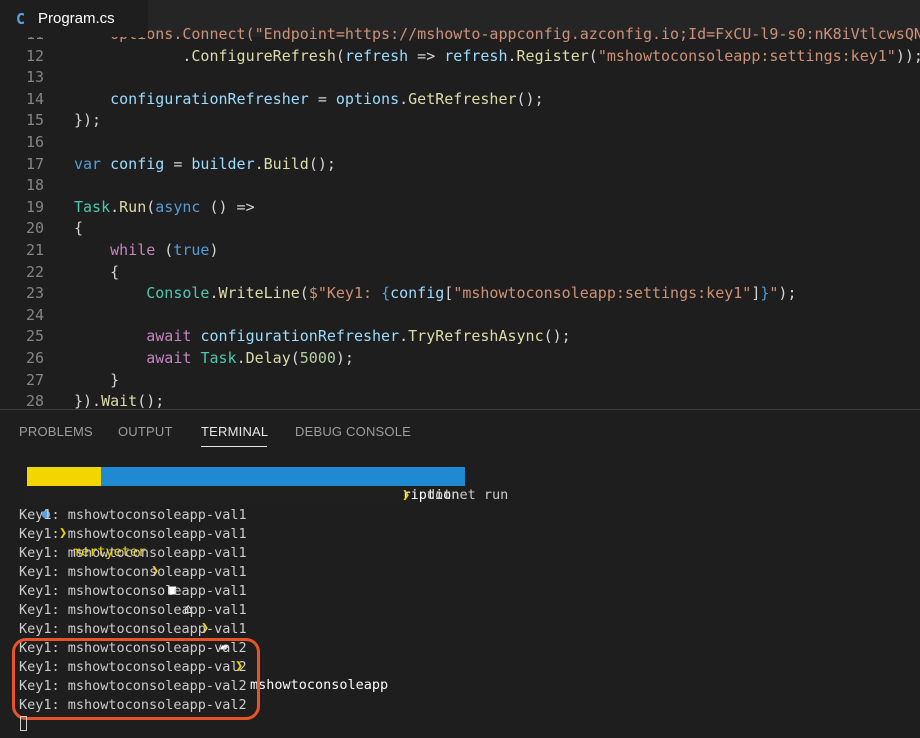  I want to click on code-text: await Task.Delay(5000);, so click(214, 358).